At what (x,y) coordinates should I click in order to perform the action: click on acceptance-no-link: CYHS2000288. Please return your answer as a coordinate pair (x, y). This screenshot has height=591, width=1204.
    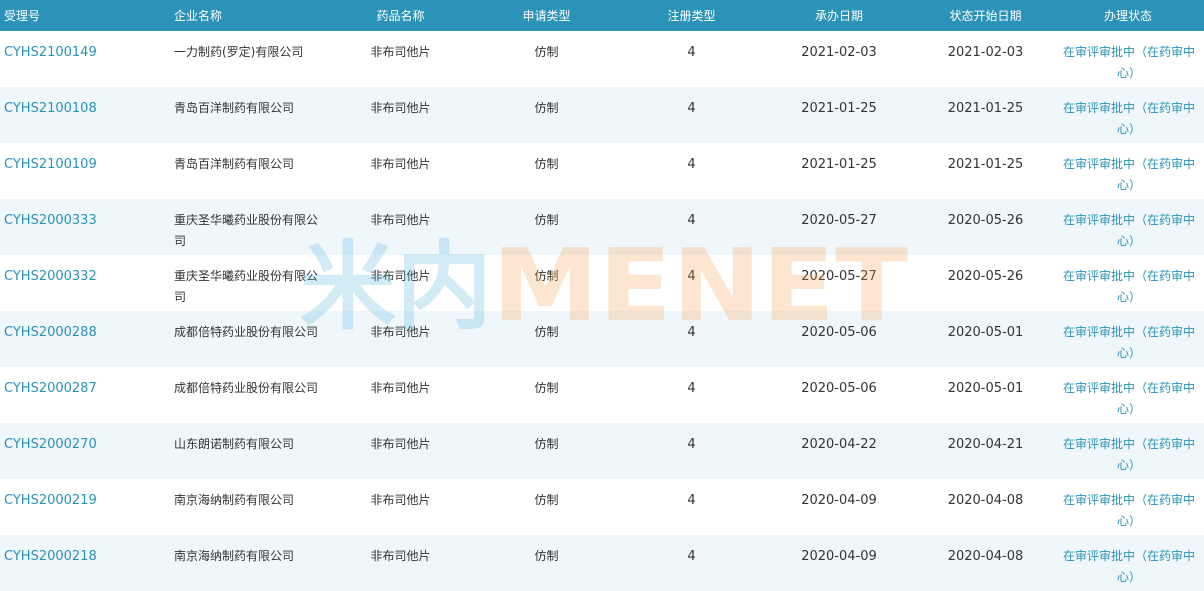
    Looking at the image, I should click on (50, 332).